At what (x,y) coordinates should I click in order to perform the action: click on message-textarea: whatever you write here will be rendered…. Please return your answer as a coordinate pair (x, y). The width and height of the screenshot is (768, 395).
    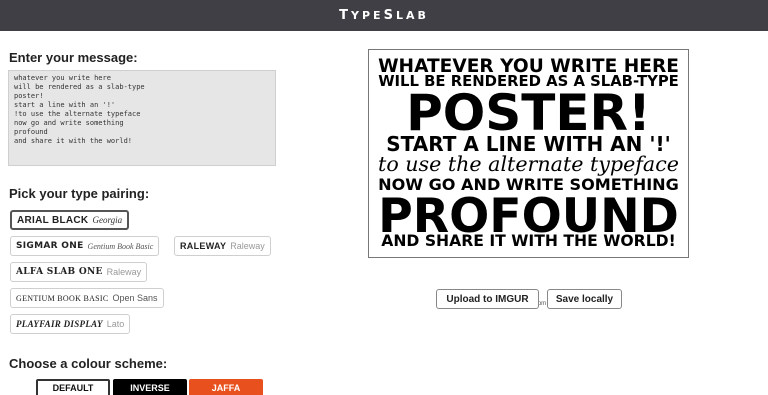
    Looking at the image, I should click on (142, 118).